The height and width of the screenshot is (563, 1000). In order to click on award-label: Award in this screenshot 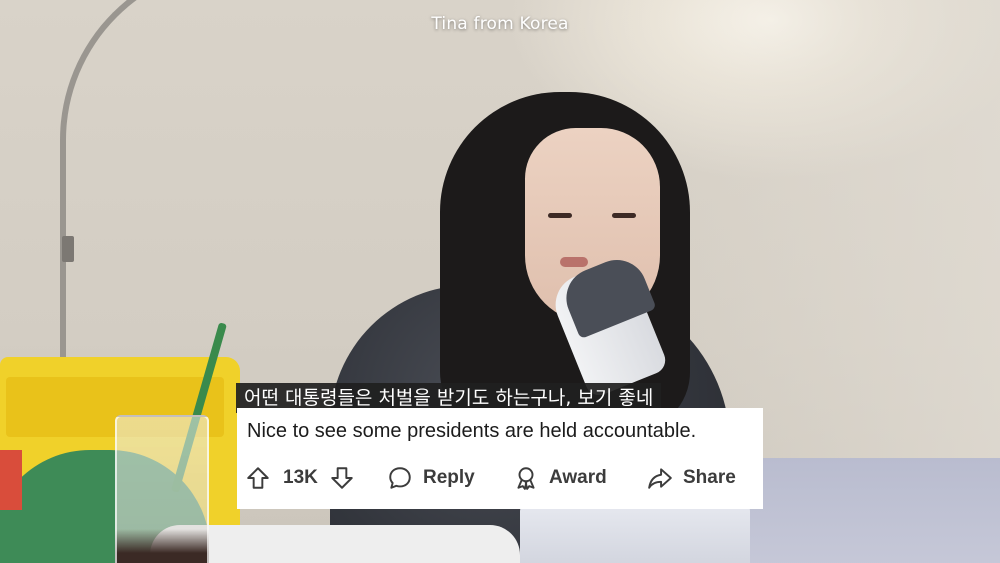, I will do `click(578, 477)`.